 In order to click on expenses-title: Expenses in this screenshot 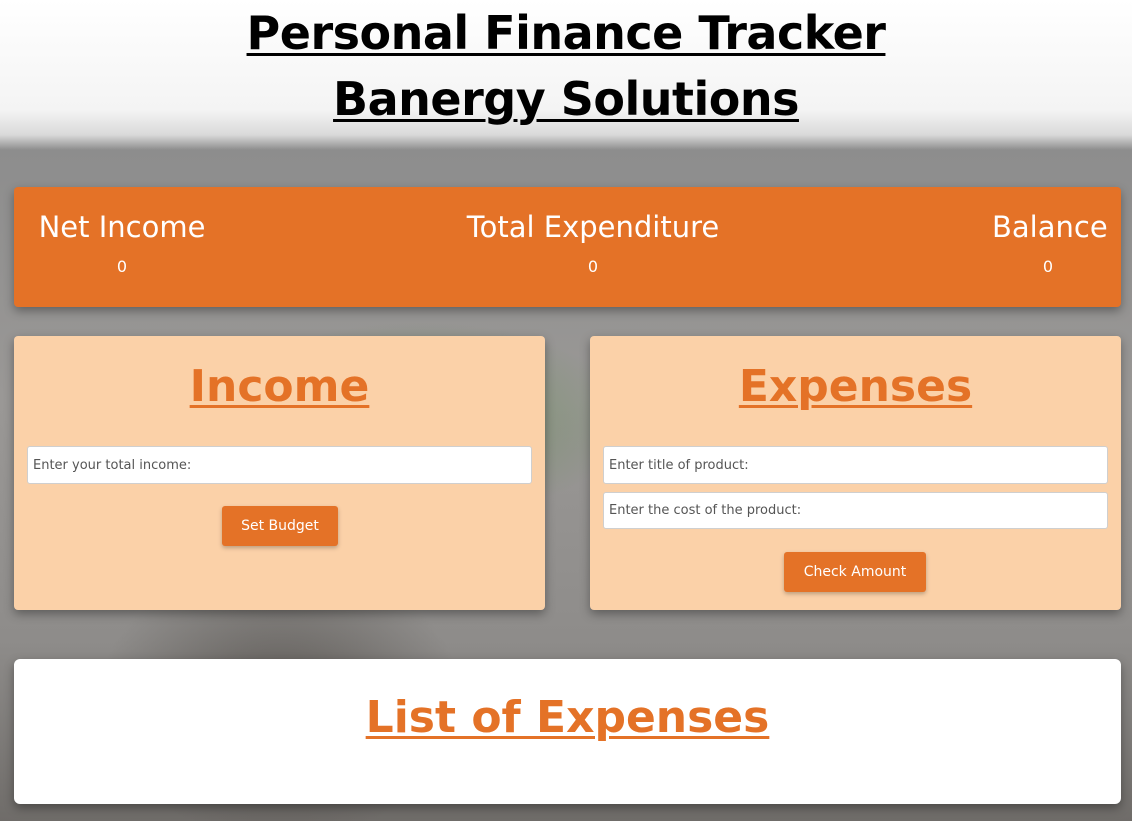, I will do `click(855, 386)`.